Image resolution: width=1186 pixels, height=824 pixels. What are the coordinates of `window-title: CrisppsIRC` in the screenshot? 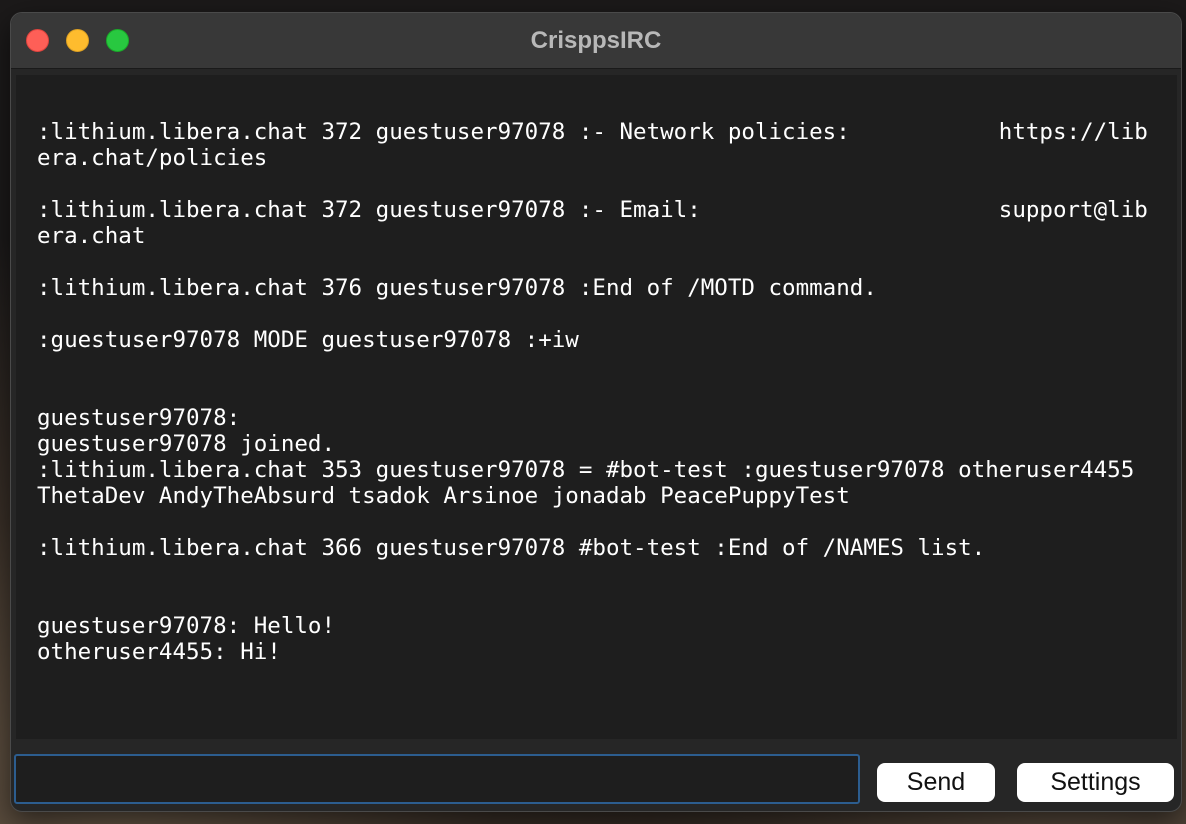 It's located at (596, 40).